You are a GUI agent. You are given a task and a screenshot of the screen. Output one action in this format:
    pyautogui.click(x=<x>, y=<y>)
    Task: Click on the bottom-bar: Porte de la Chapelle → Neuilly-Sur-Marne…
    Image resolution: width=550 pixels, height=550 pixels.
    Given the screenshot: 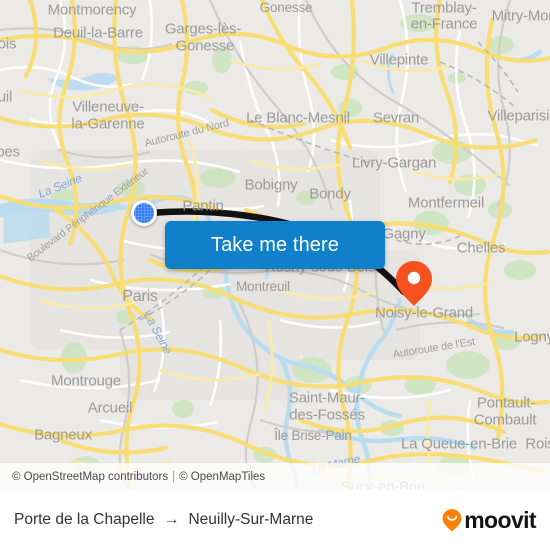 What is the action you would take?
    pyautogui.click(x=275, y=520)
    